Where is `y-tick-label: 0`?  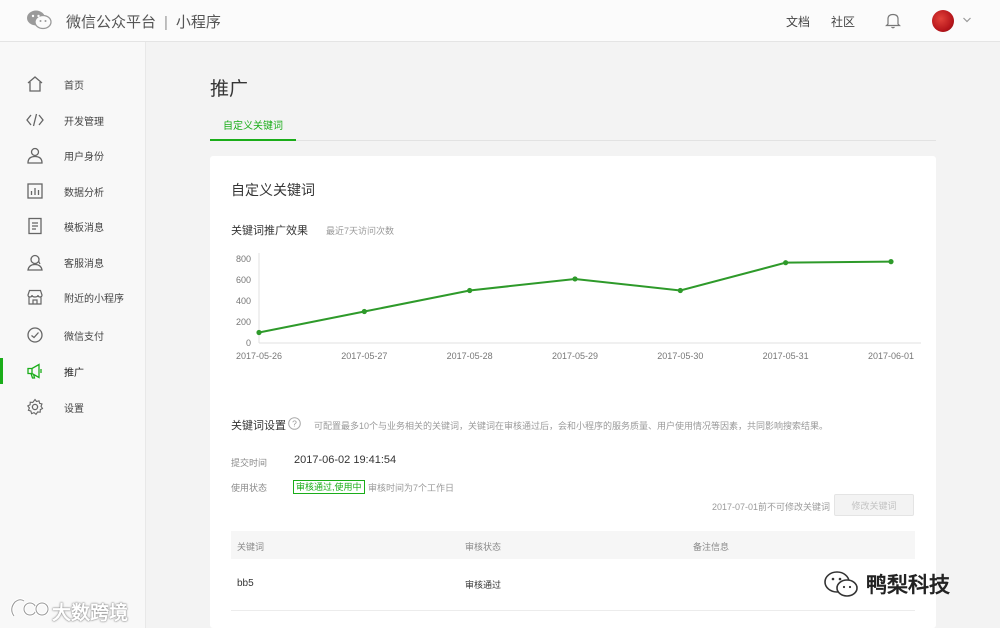
y-tick-label: 0 is located at coordinates (248, 343).